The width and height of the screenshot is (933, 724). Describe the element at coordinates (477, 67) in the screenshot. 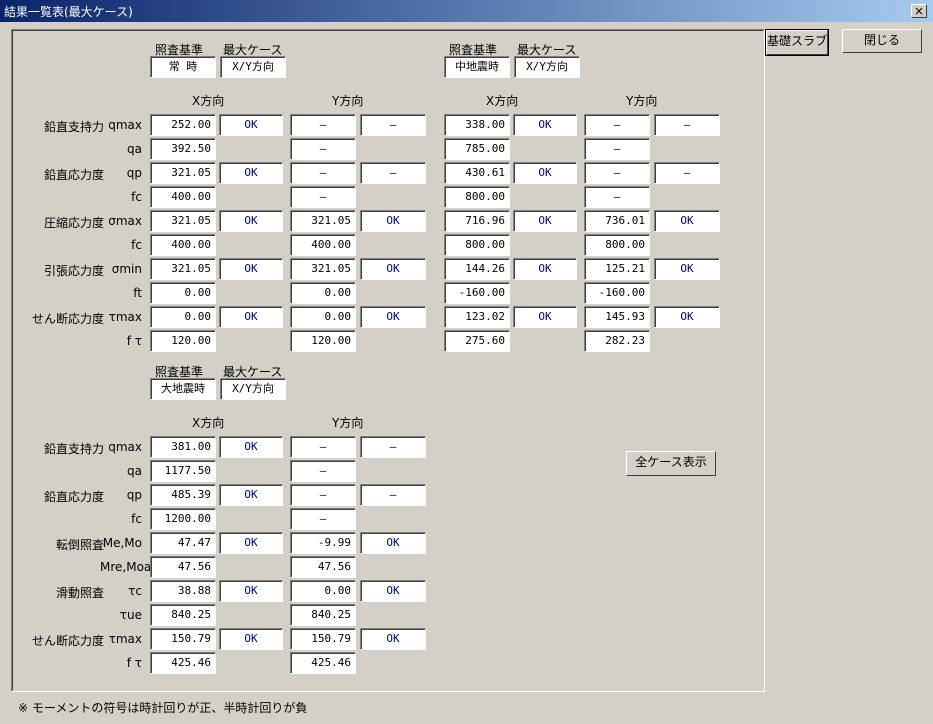

I see `standard-value: 中地震時` at that location.